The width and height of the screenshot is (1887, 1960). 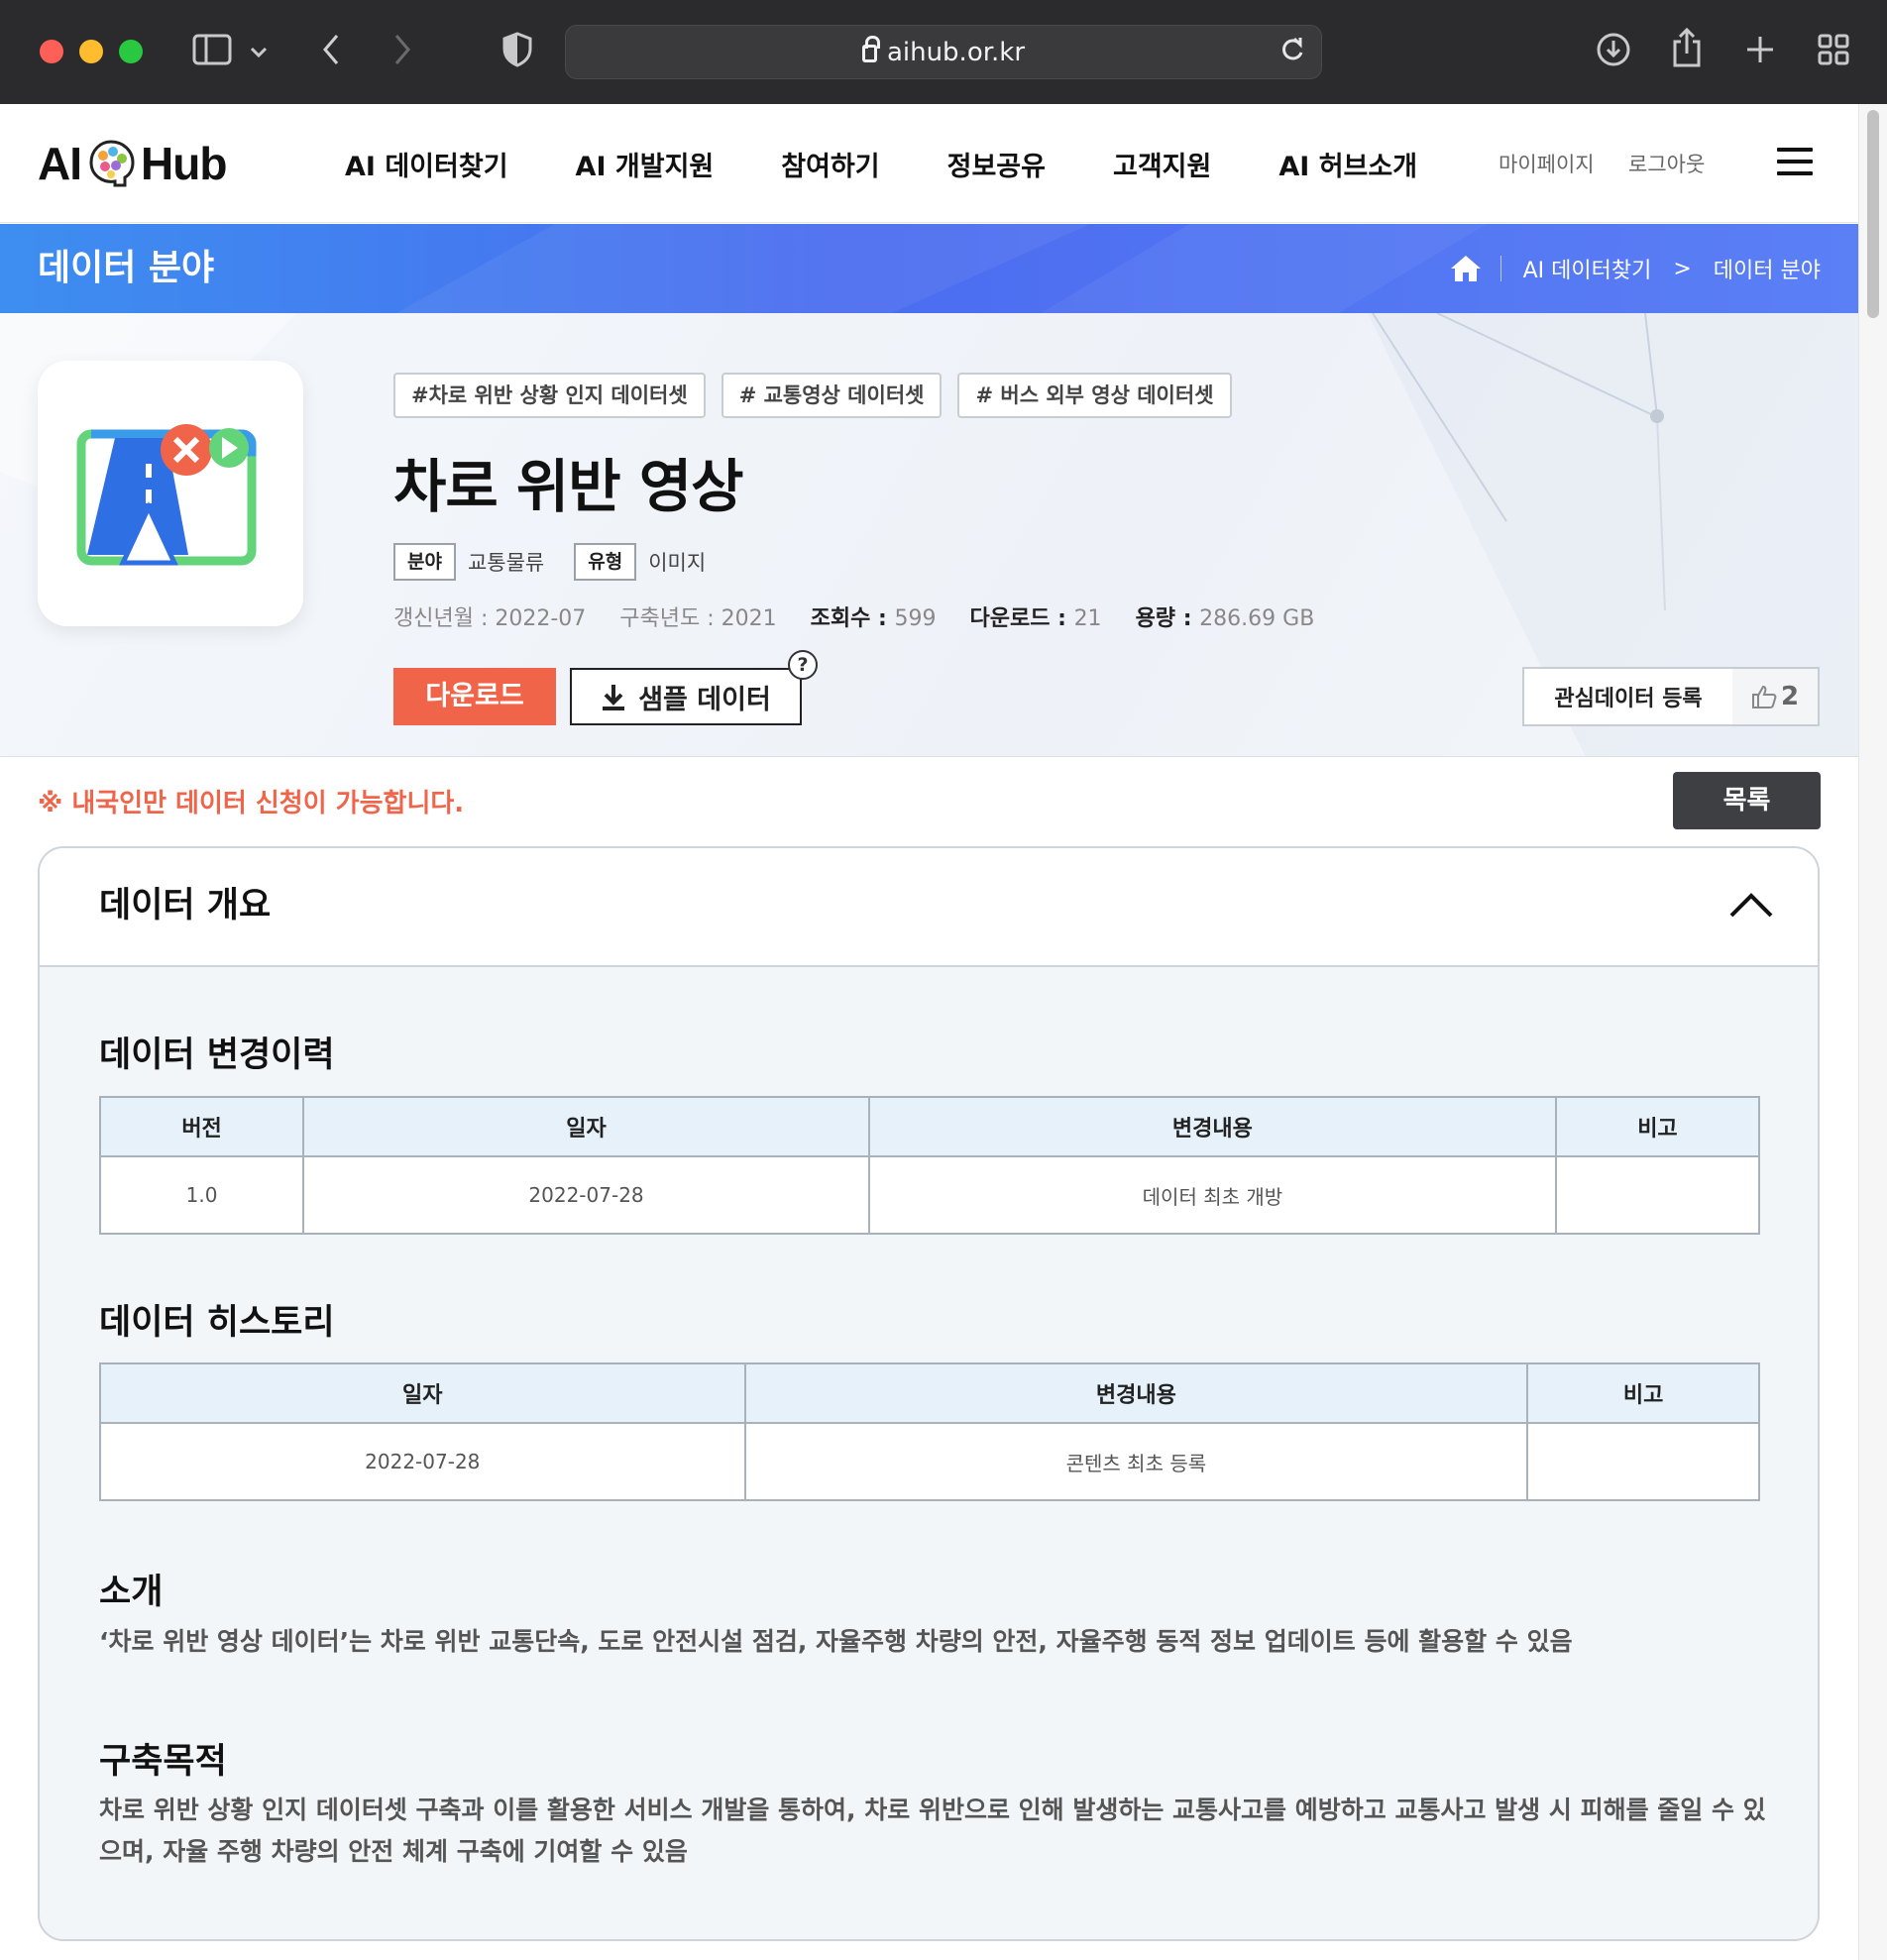 I want to click on breadcrumb-current: 데이터 분야, so click(x=1767, y=268).